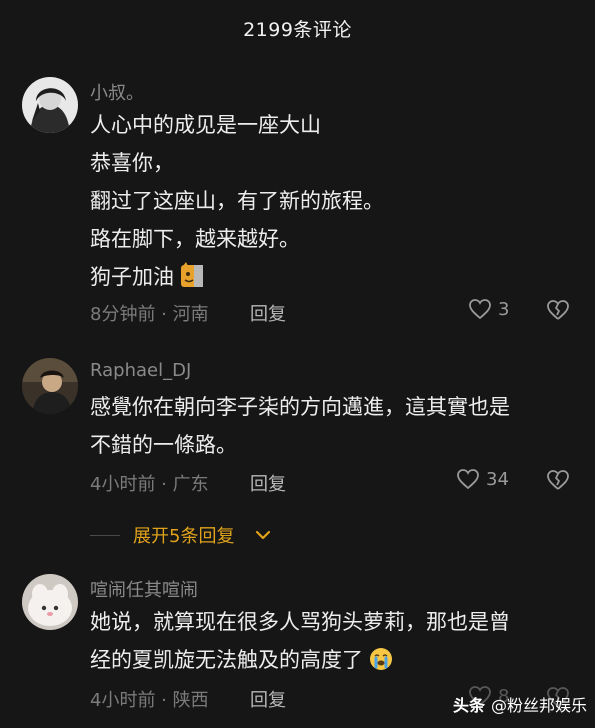 Image resolution: width=595 pixels, height=728 pixels. I want to click on divider, so click(105, 535).